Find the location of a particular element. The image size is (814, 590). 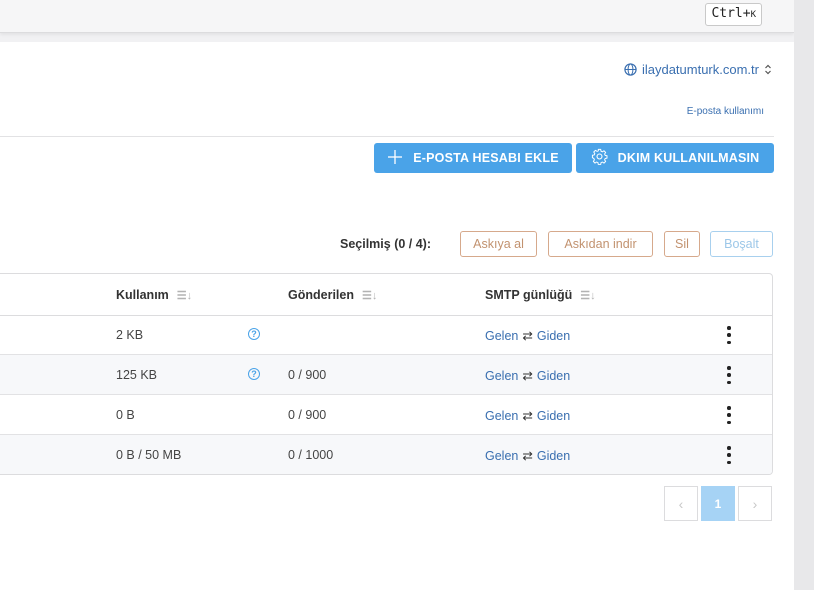

dkim-toggle-button: DKIM KULLANILMASIN is located at coordinates (675, 158).